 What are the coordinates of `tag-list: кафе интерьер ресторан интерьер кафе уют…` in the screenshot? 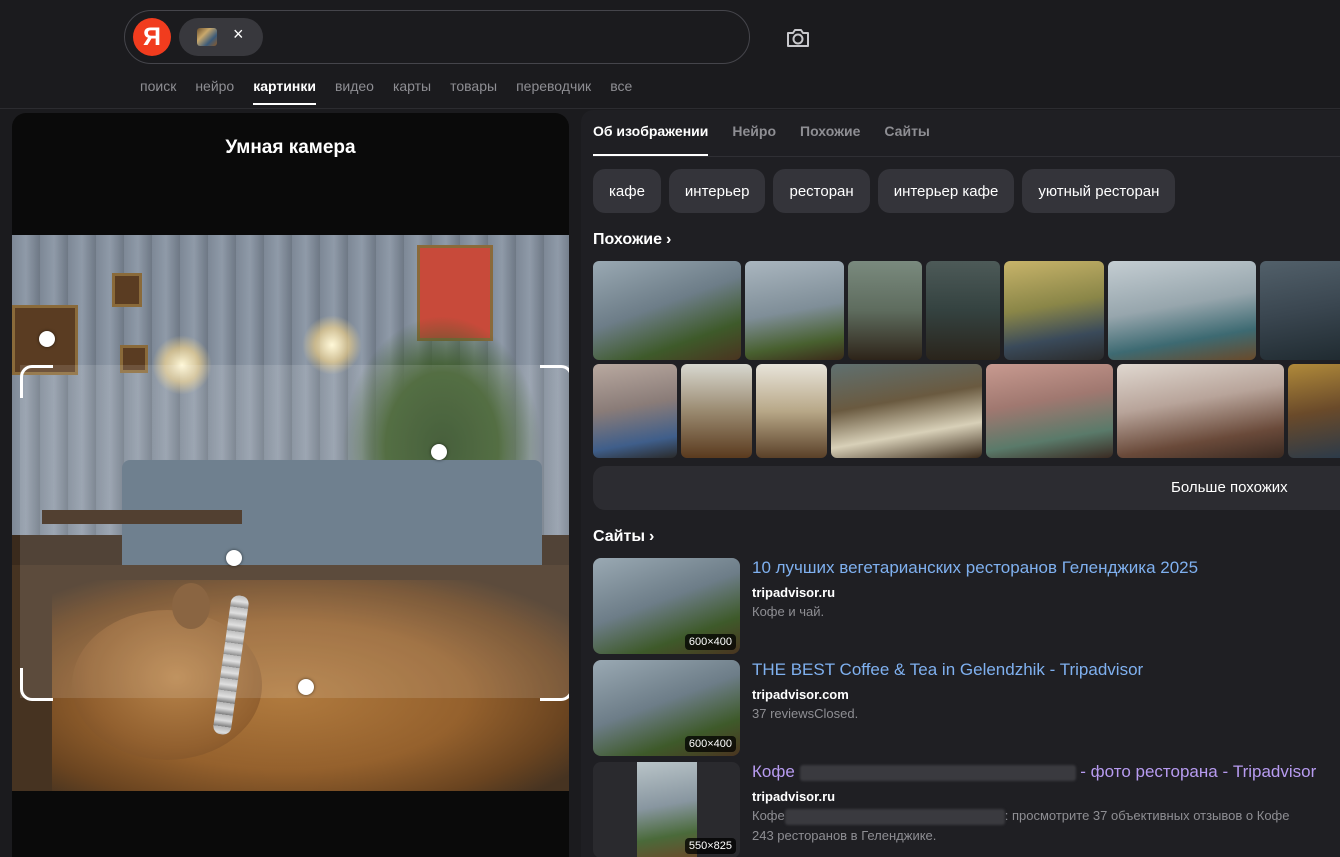 It's located at (884, 191).